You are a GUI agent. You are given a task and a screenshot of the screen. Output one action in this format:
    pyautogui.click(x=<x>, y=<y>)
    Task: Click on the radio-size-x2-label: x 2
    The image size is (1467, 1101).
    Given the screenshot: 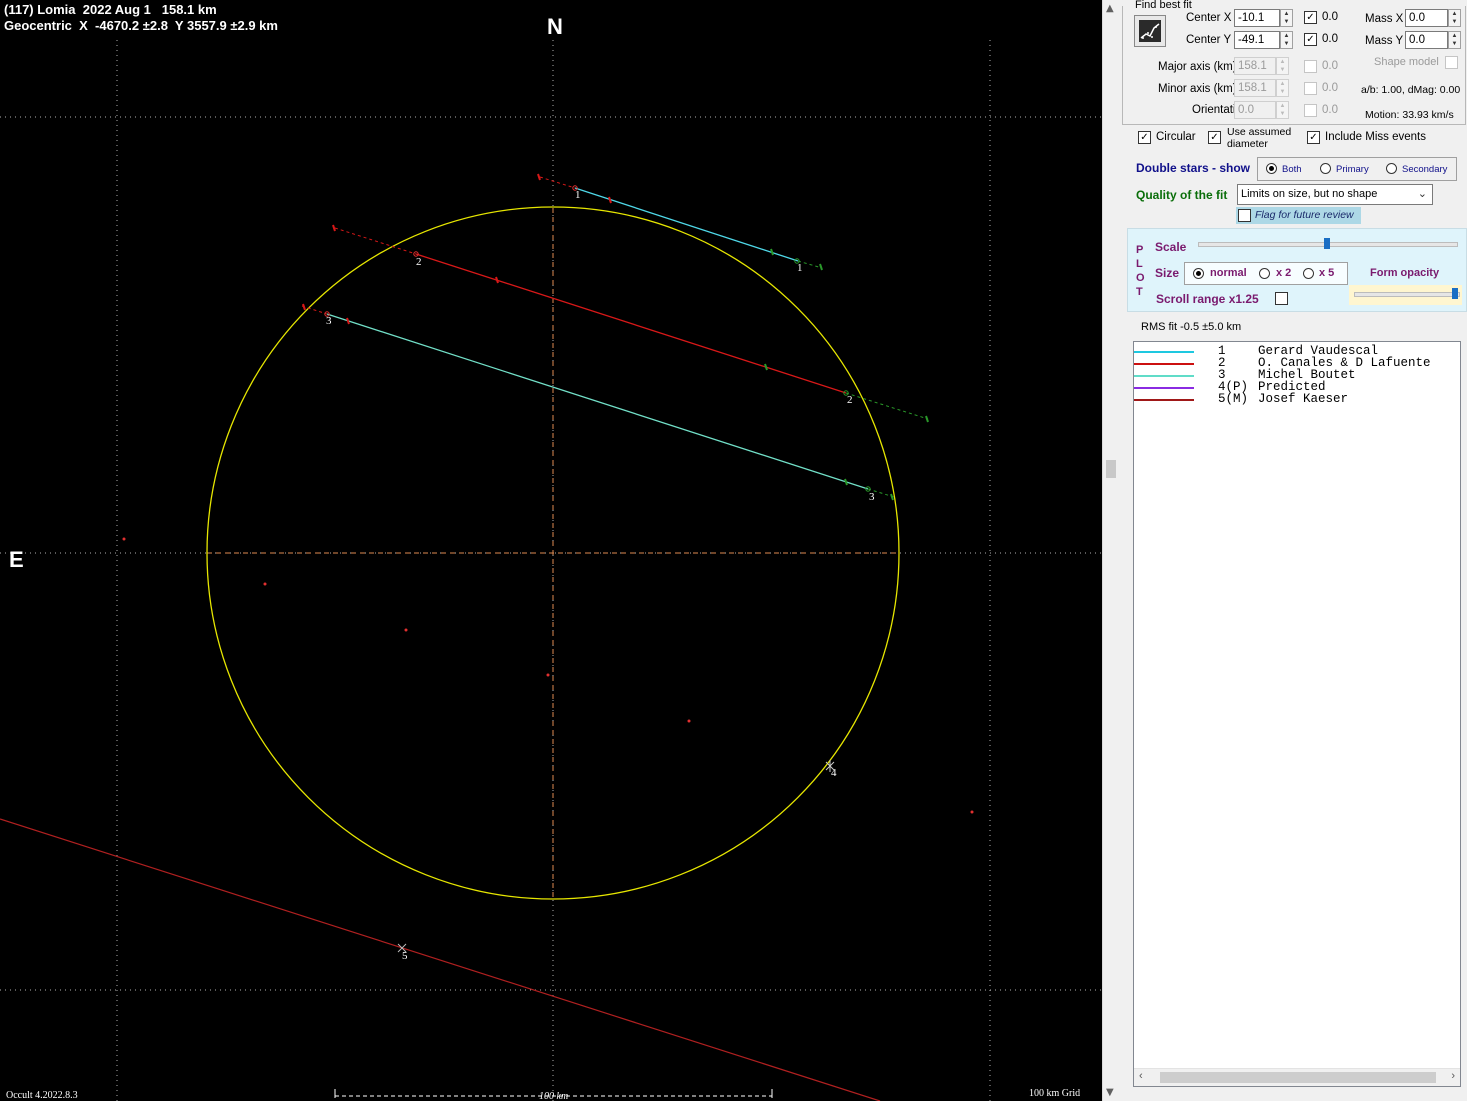 What is the action you would take?
    pyautogui.click(x=1284, y=273)
    